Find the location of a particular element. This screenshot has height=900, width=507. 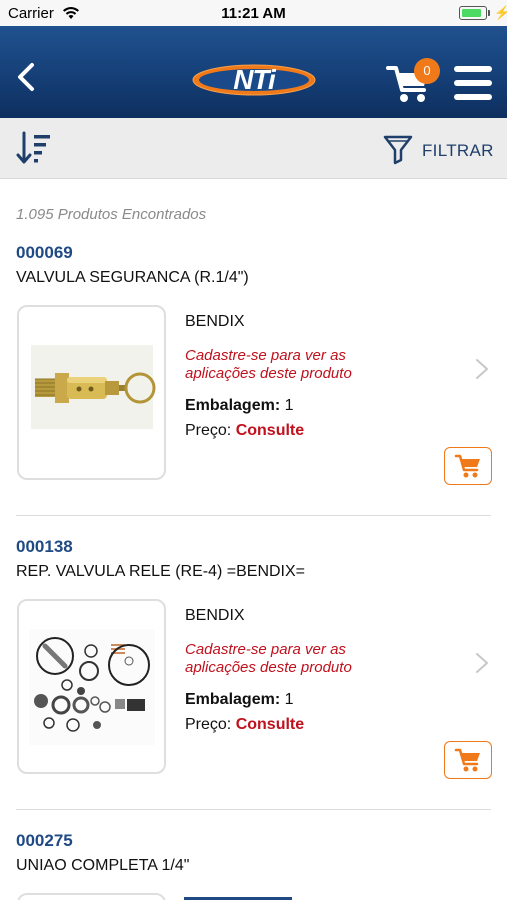

cart-count-badge: 0 is located at coordinates (427, 71).